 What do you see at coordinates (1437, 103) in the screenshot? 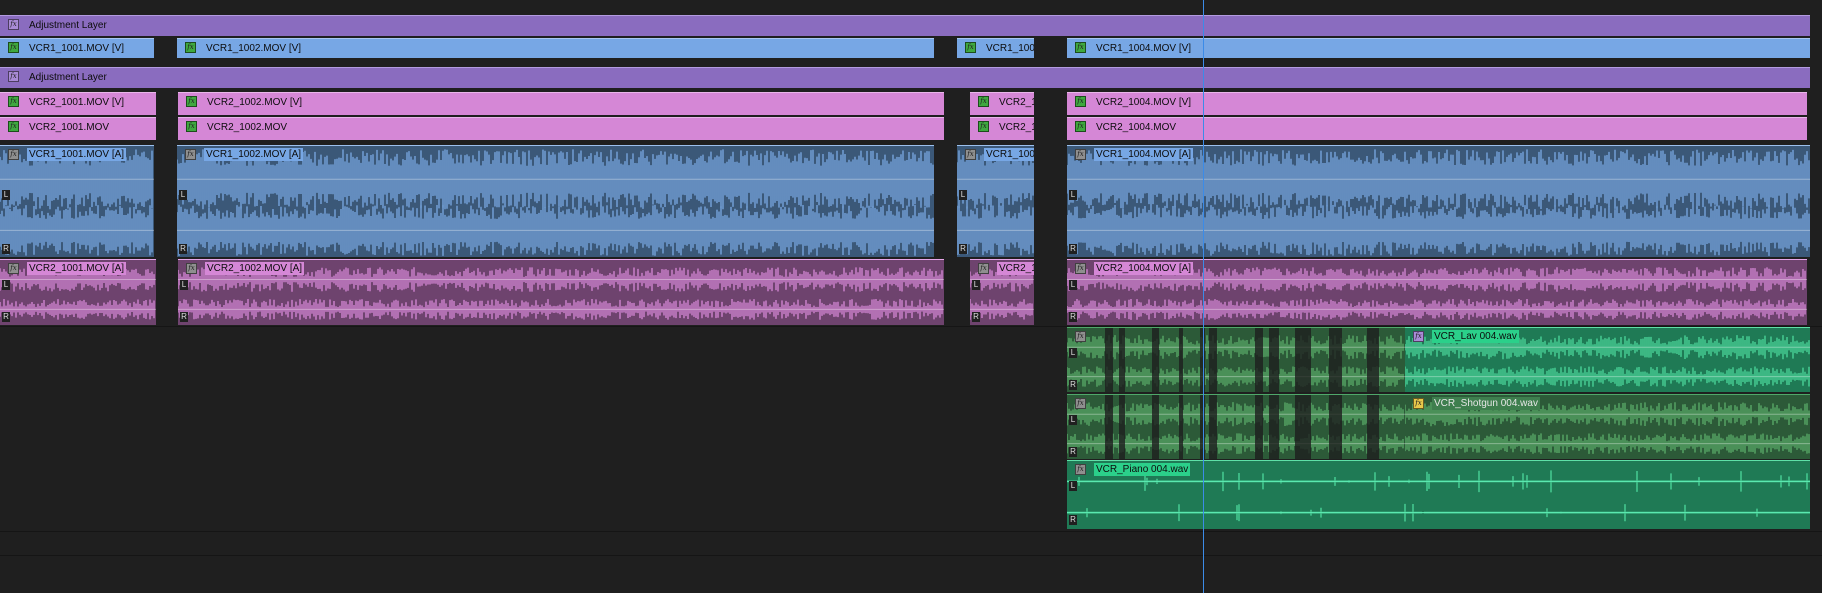
I see `clip-vcr2-1004-video: fx VCR2_1004.MOV [V]` at bounding box center [1437, 103].